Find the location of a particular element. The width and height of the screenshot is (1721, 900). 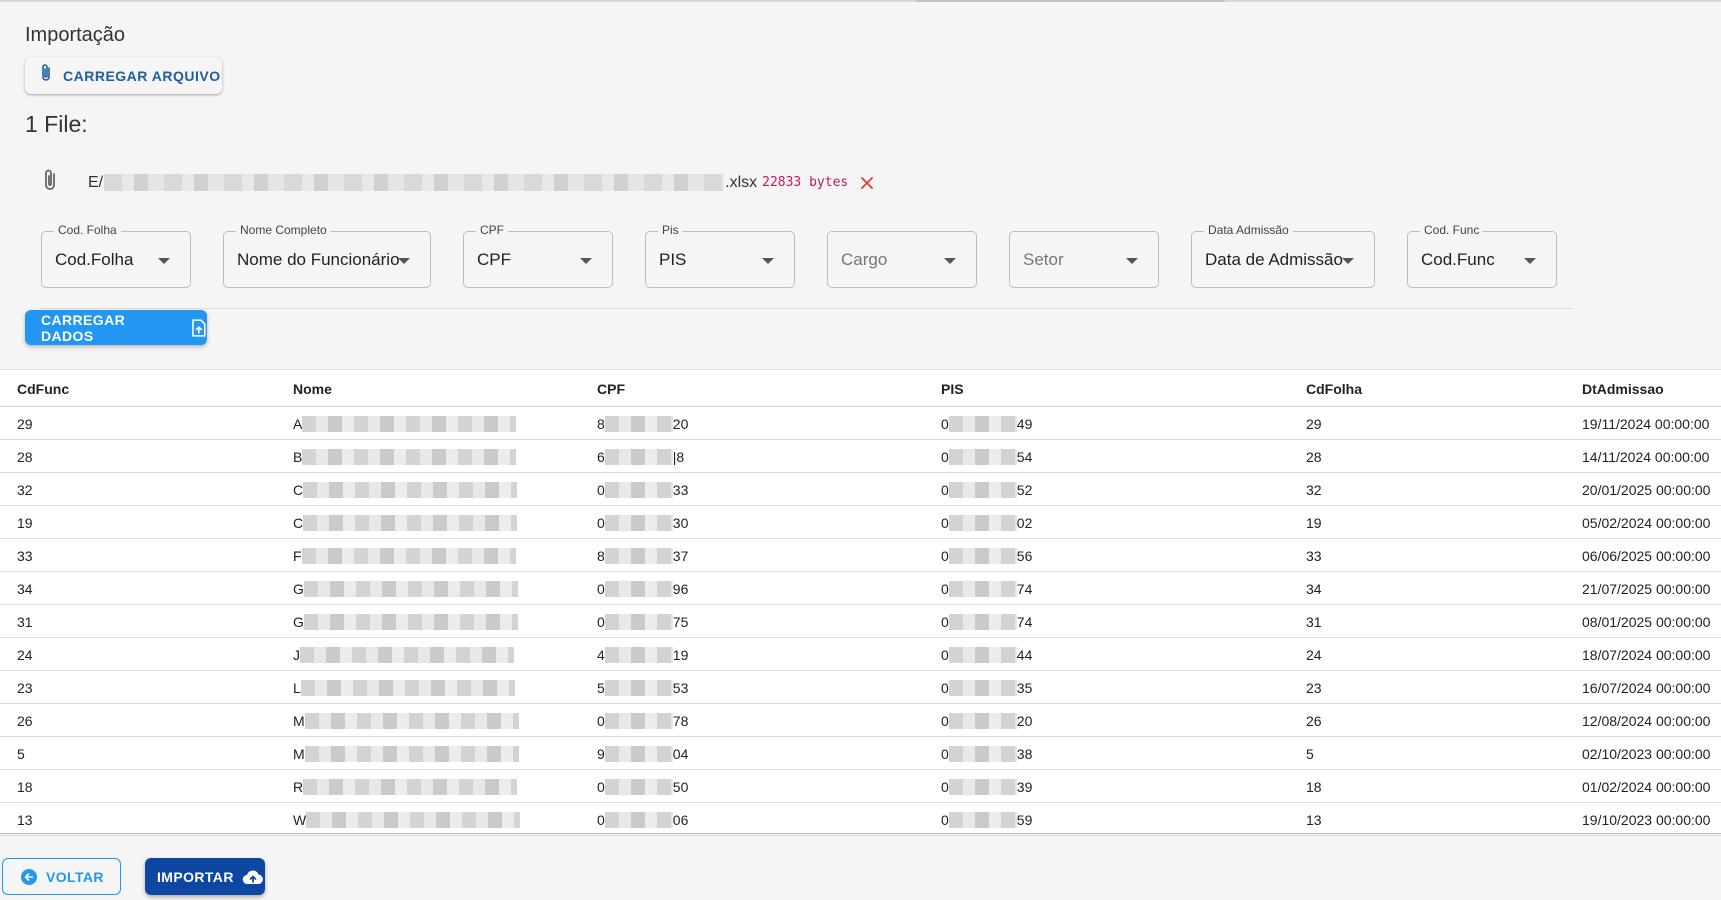

import-button: IMPORTAR is located at coordinates (205, 876).